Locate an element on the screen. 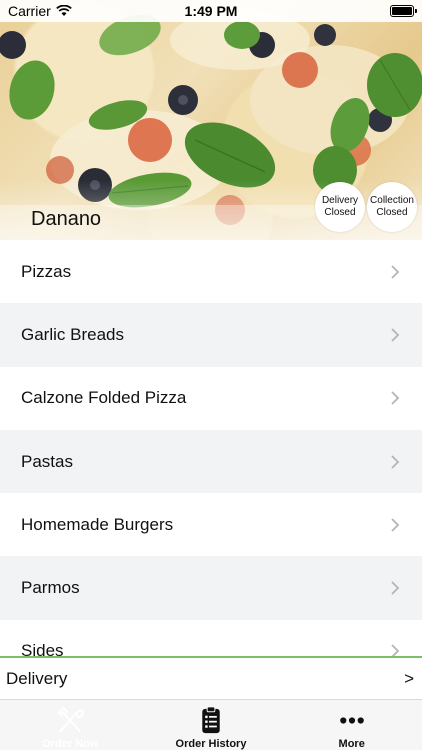 The height and width of the screenshot is (750, 422). tab-label: Order History is located at coordinates (211, 744).